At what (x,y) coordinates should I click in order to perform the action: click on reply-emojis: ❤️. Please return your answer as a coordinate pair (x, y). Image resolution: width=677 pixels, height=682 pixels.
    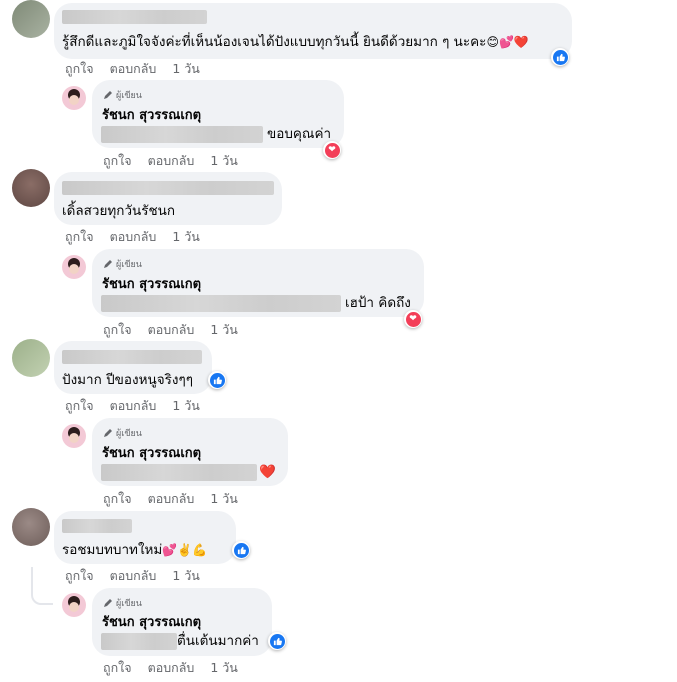
    Looking at the image, I should click on (267, 472).